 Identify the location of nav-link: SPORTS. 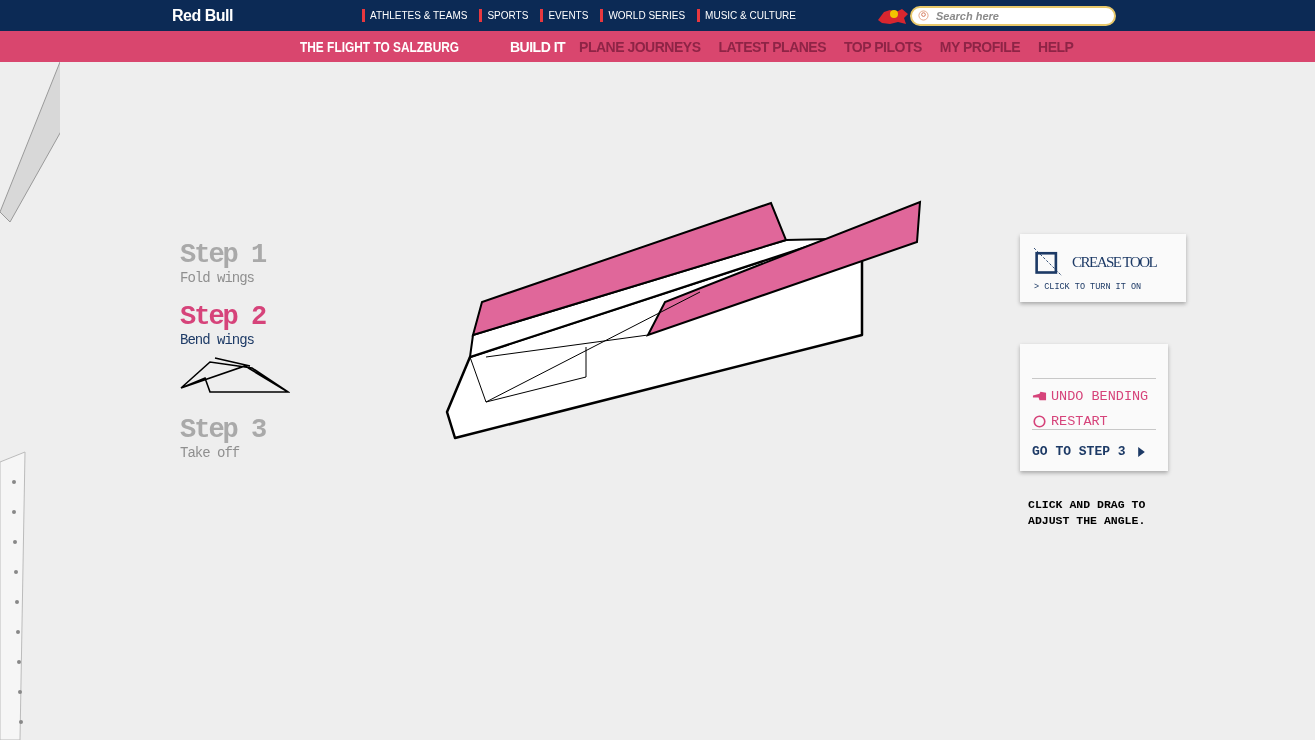
(504, 15).